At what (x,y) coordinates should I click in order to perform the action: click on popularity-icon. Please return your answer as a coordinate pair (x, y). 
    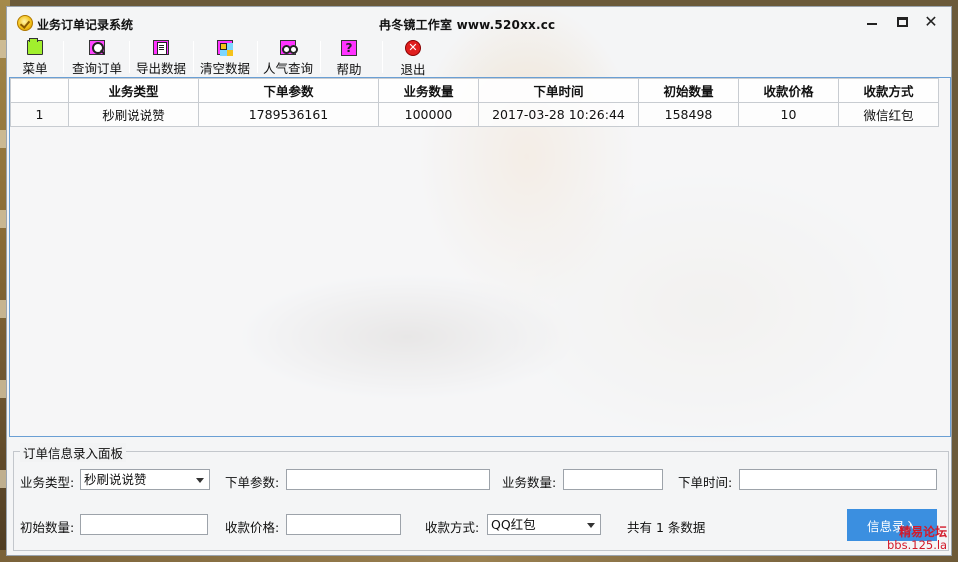
    Looking at the image, I should click on (289, 47).